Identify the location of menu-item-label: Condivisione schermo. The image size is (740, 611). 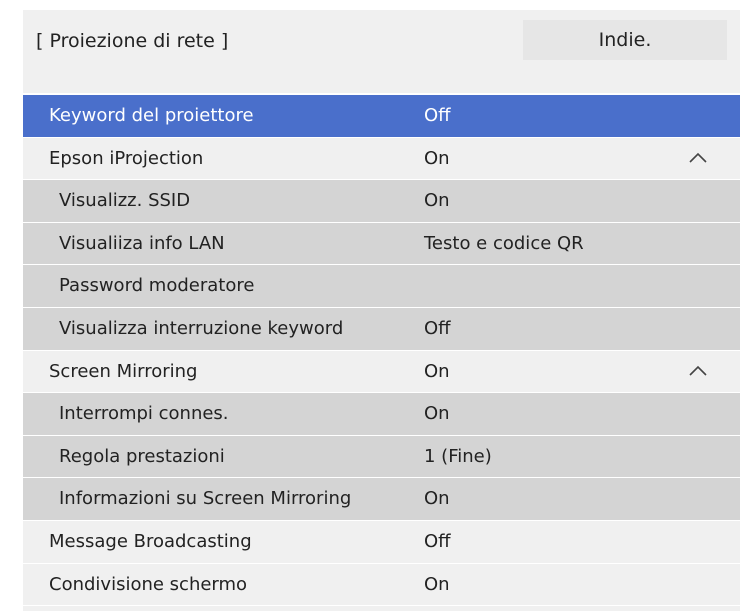
(148, 584).